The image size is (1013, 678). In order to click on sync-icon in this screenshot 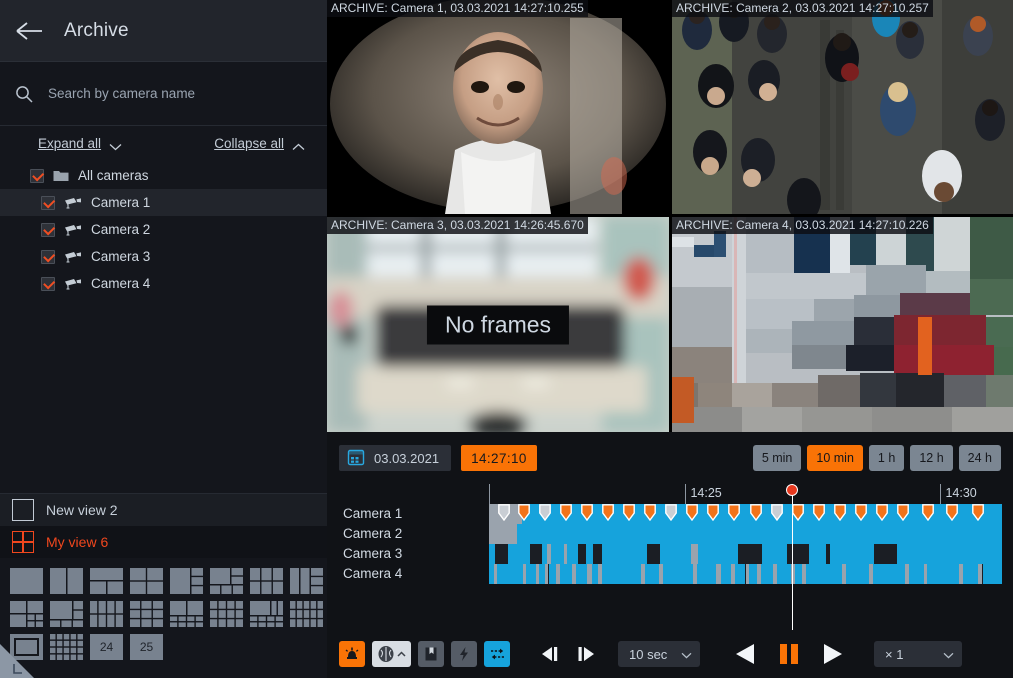, I will do `click(497, 654)`.